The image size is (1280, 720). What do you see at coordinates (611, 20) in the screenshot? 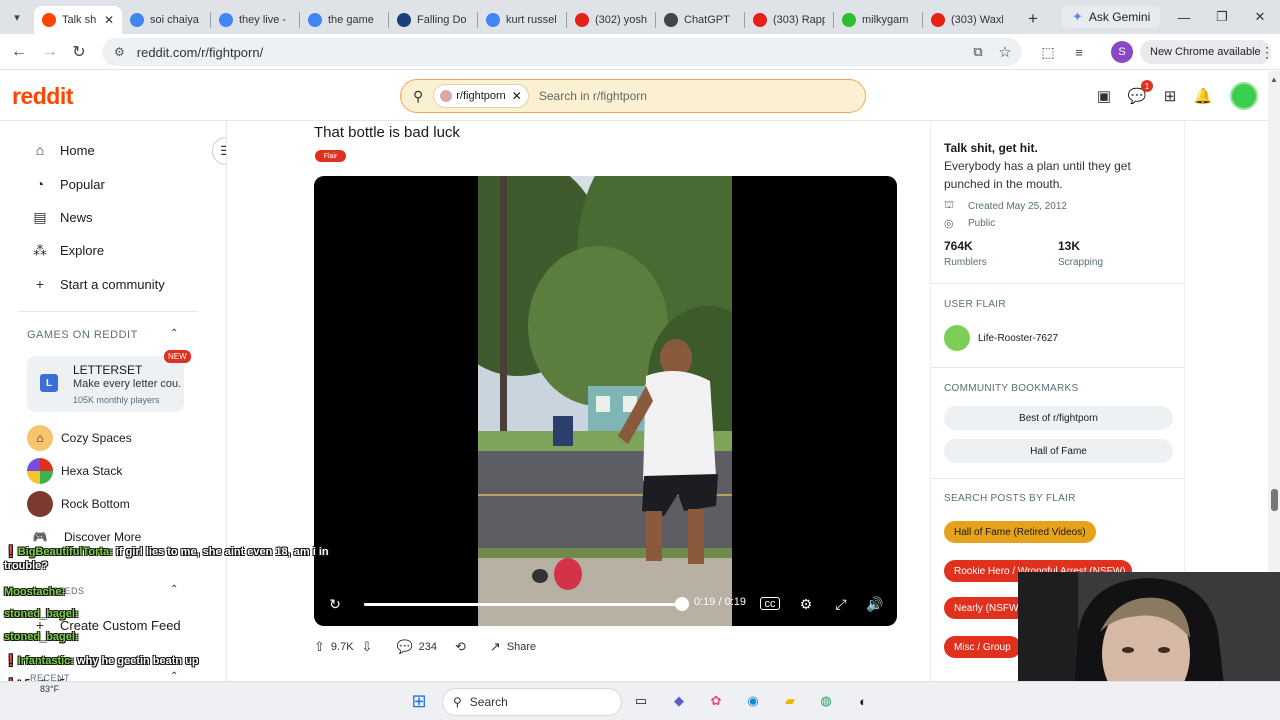
I see `browser-tab: (302) yosh` at bounding box center [611, 20].